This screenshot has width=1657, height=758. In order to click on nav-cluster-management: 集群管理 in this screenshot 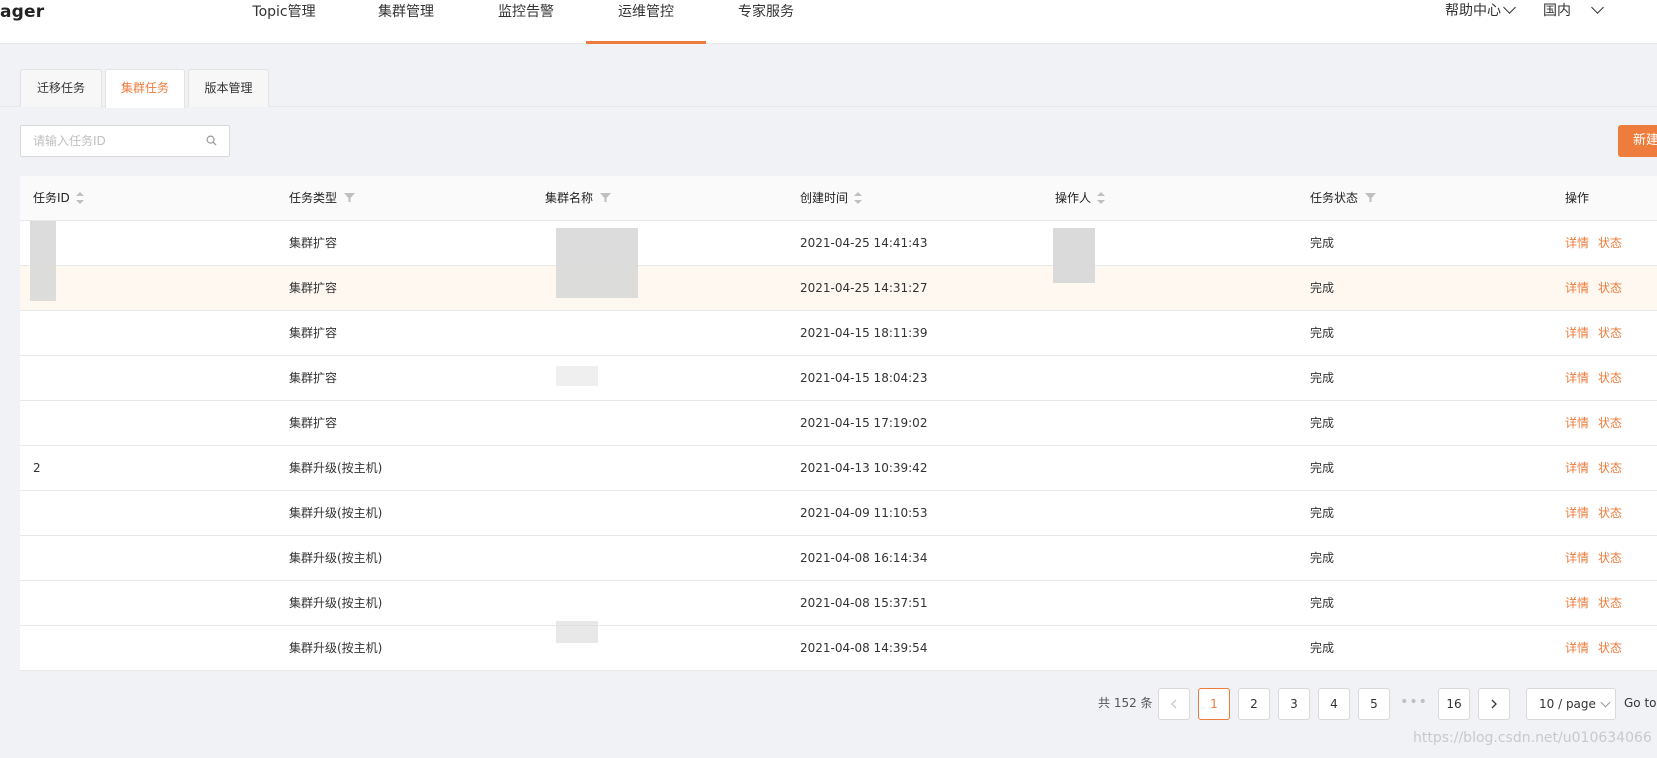, I will do `click(406, 22)`.